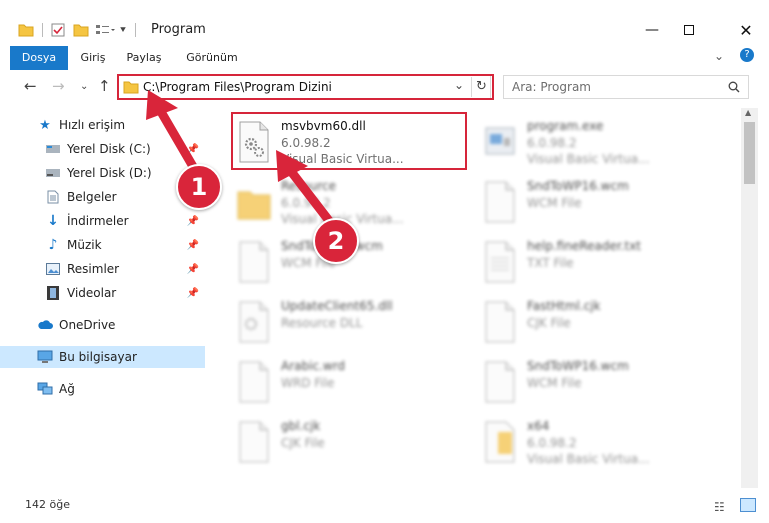  I want to click on step-2-badge: 2, so click(336, 241).